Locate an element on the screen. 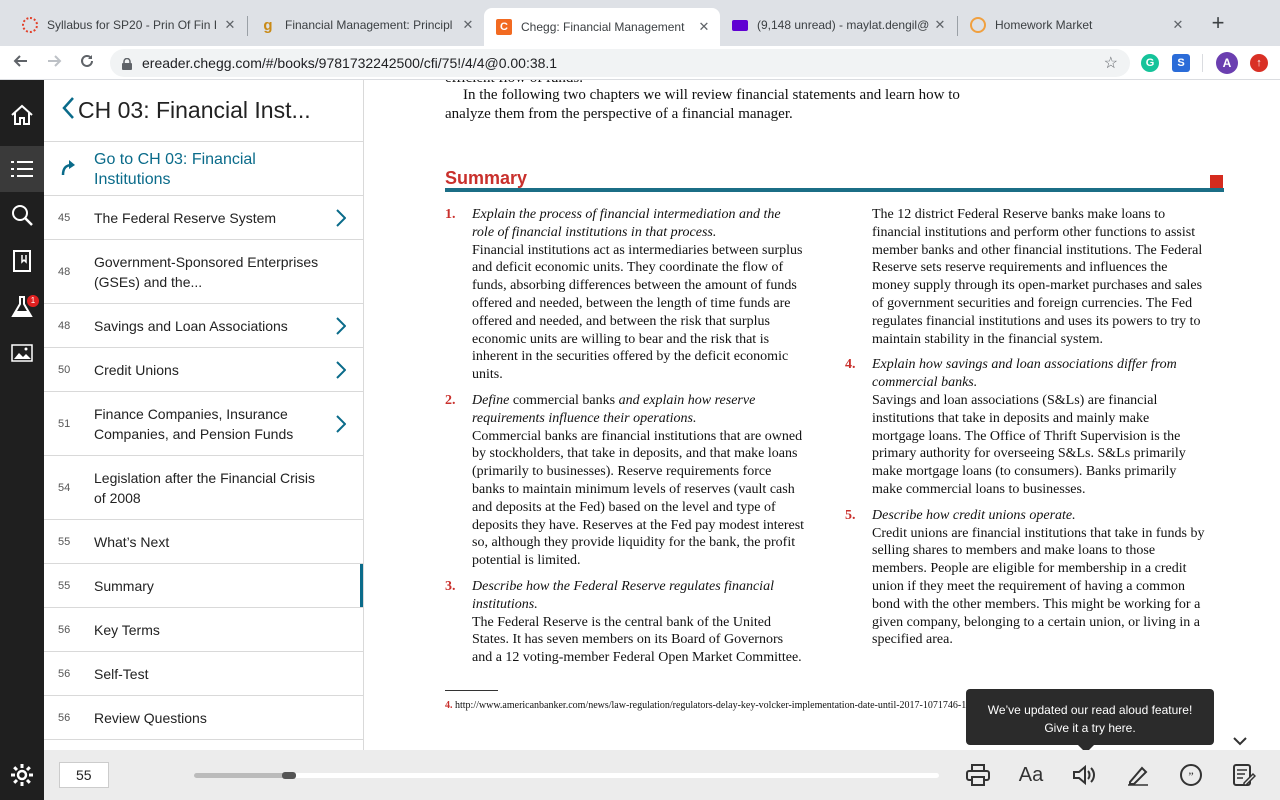 The image size is (1280, 800). heading-marker is located at coordinates (1216, 181).